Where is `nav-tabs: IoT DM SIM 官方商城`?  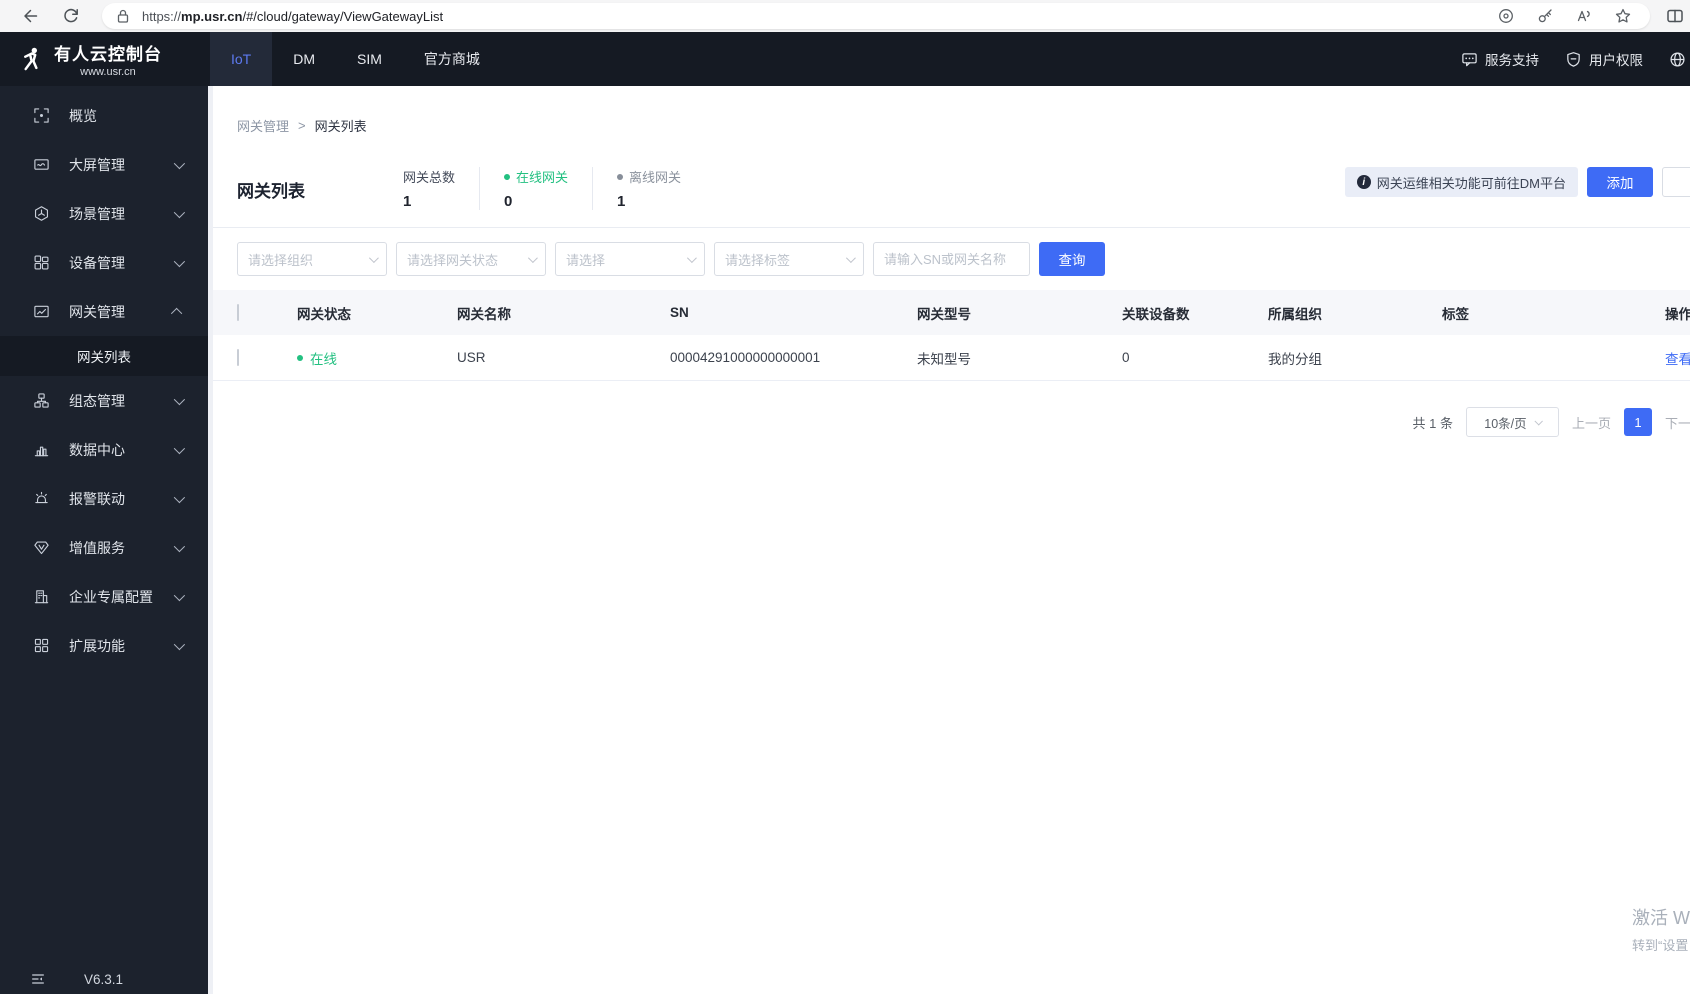 nav-tabs: IoT DM SIM 官方商城 is located at coordinates (355, 59).